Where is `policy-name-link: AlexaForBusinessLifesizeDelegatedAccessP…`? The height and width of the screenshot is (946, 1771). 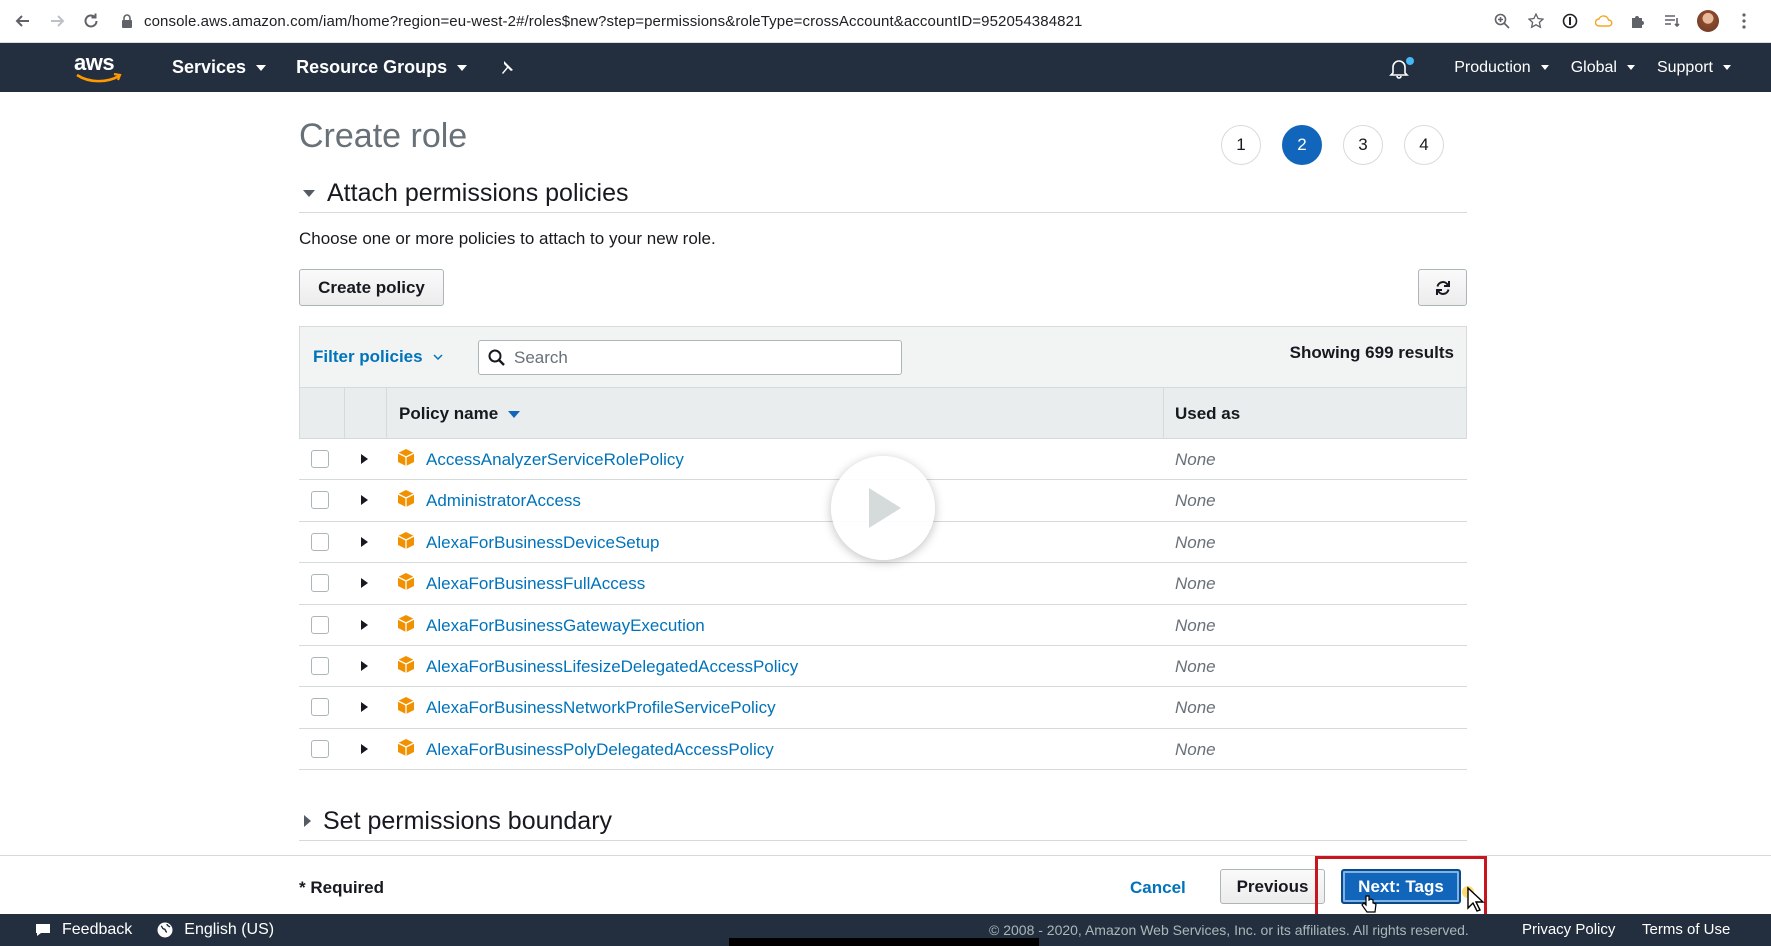
policy-name-link: AlexaForBusinessLifesizeDelegatedAccessP… is located at coordinates (612, 667).